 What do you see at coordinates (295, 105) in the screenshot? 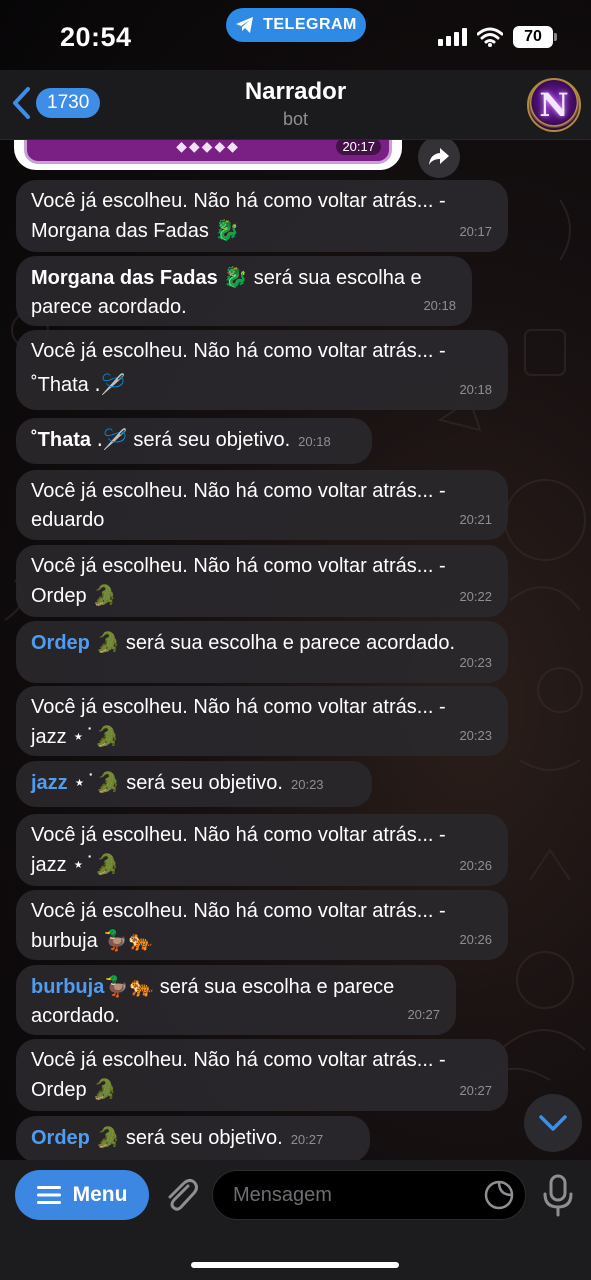
I see `chat-header: Narrador bot 1730 N` at bounding box center [295, 105].